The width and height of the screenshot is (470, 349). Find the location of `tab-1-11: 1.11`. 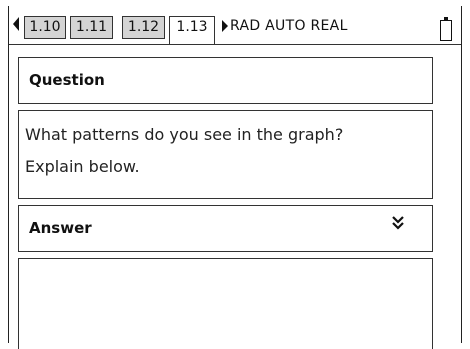

tab-1-11: 1.11 is located at coordinates (91, 27).